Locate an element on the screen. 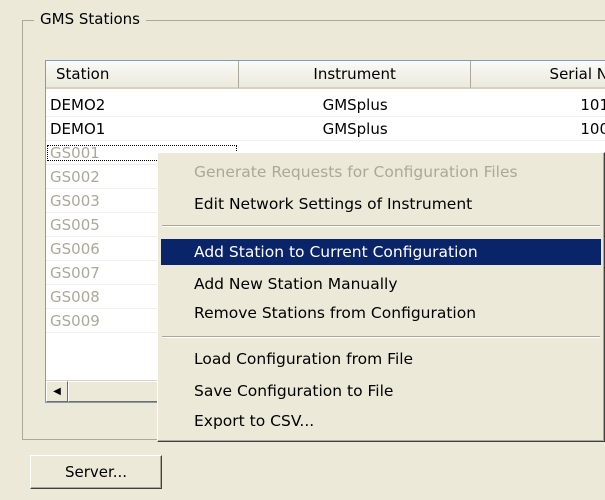 Image resolution: width=605 pixels, height=500 pixels. table-row: DEMO1 GMSplus 100 is located at coordinates (325, 129).